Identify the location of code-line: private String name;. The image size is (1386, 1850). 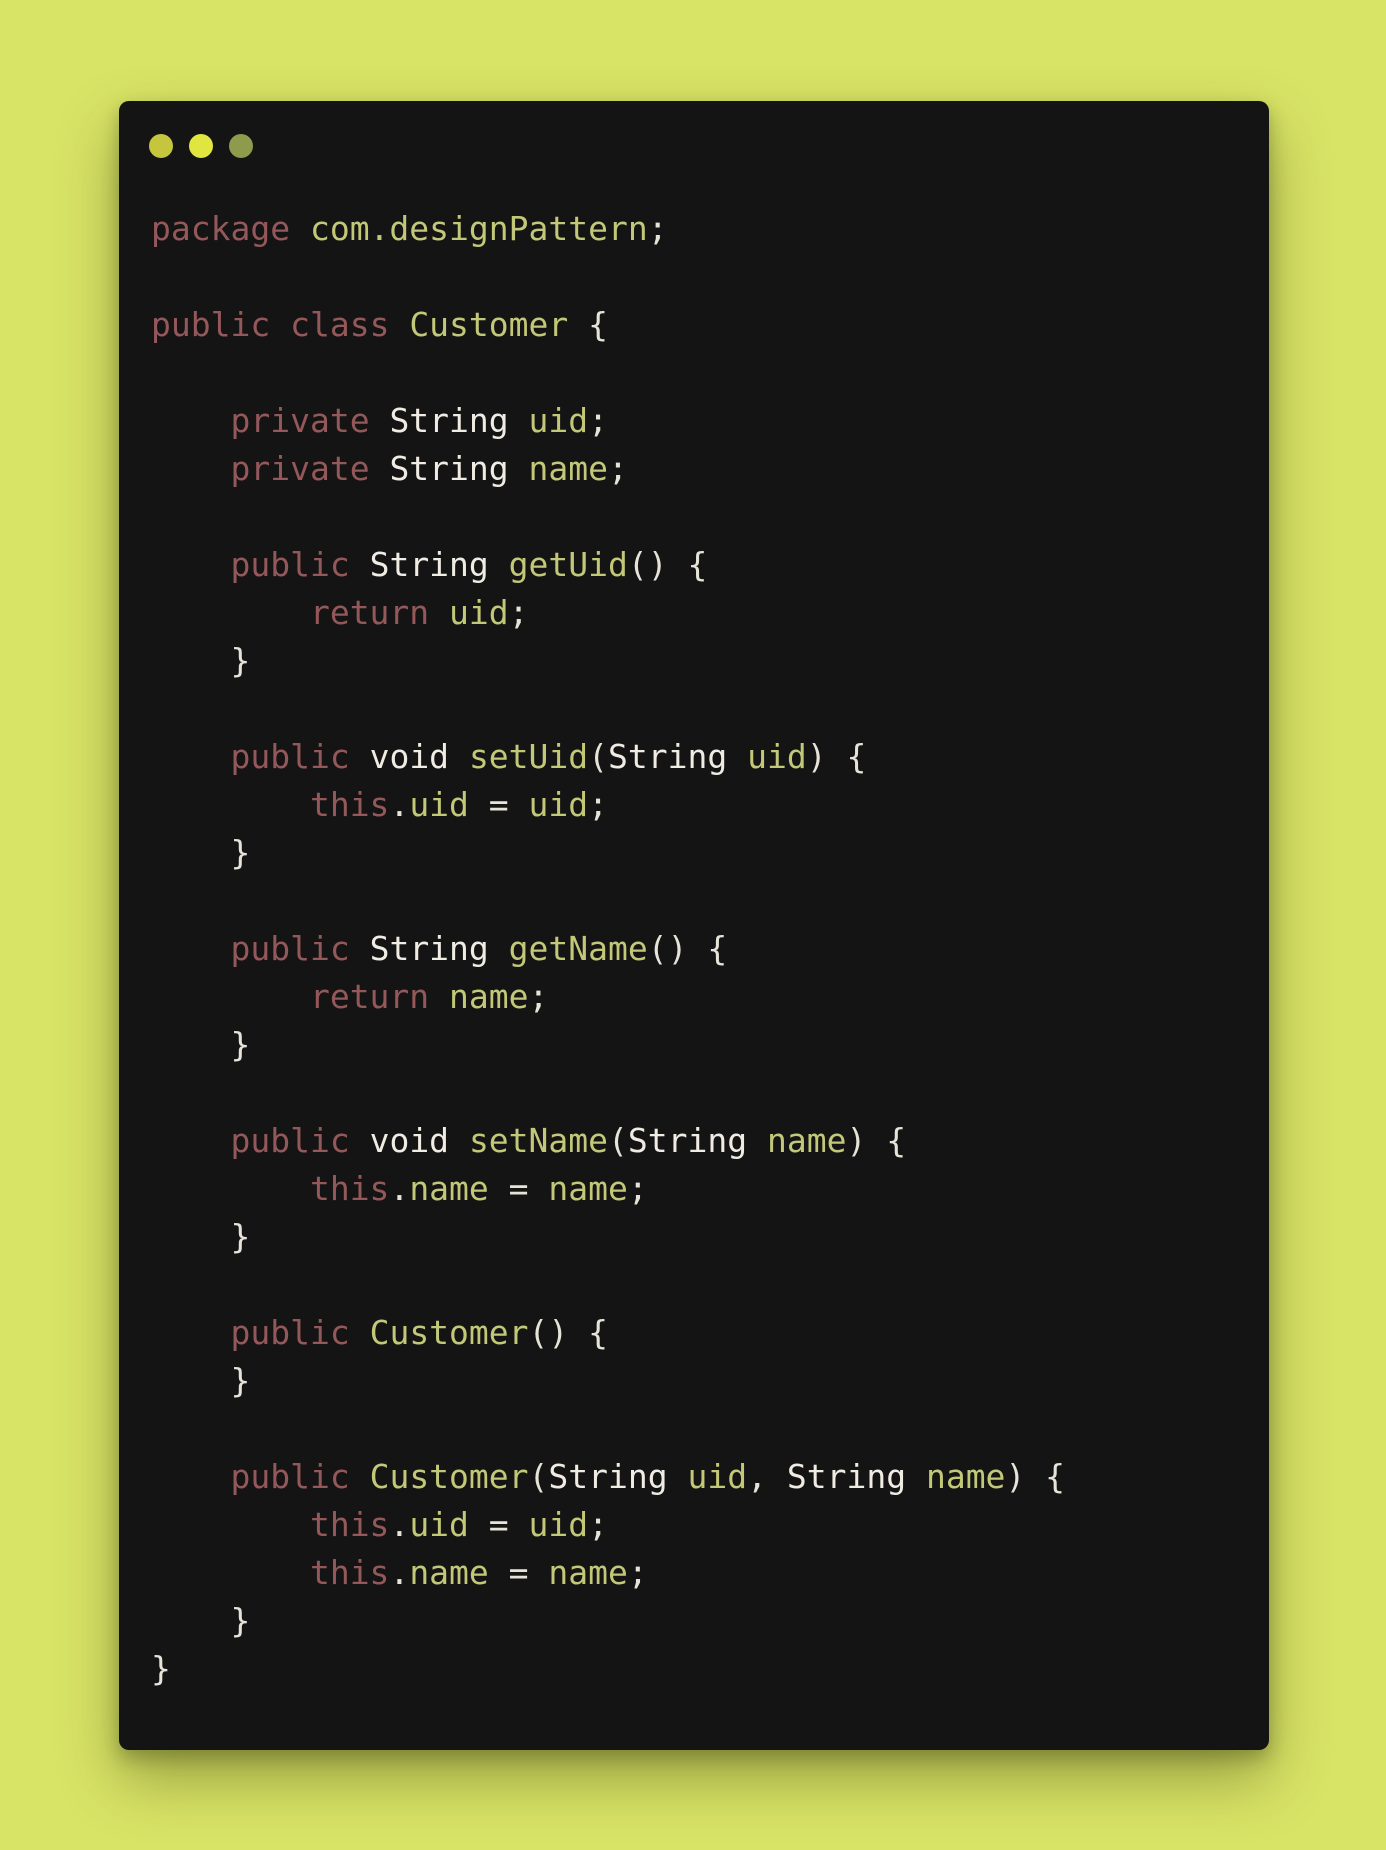
(608, 469).